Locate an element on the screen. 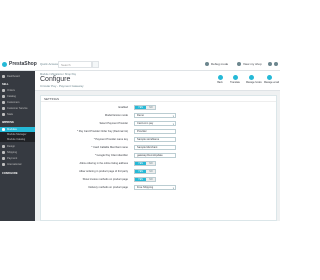 This screenshot has height=280, width=320. field-label: Select Payment Provider is located at coordinates (113, 123).